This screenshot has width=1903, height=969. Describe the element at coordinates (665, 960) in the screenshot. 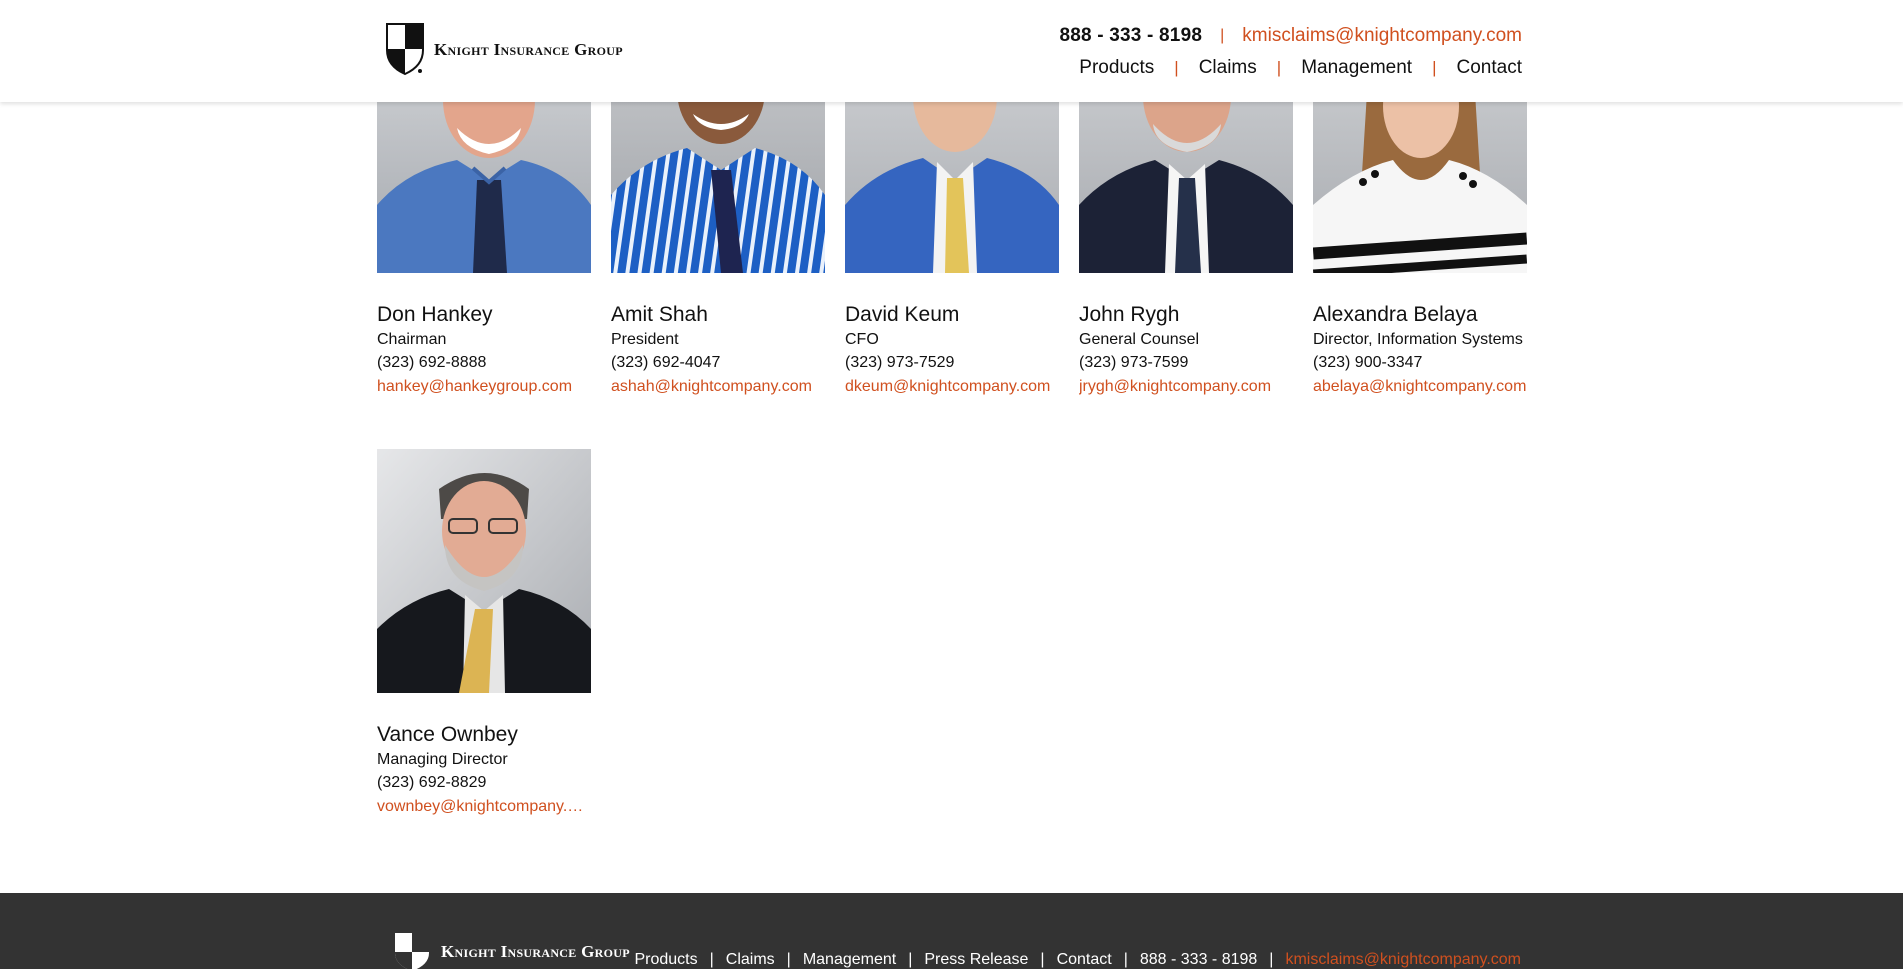

I see `footer-nav-products: Products` at that location.